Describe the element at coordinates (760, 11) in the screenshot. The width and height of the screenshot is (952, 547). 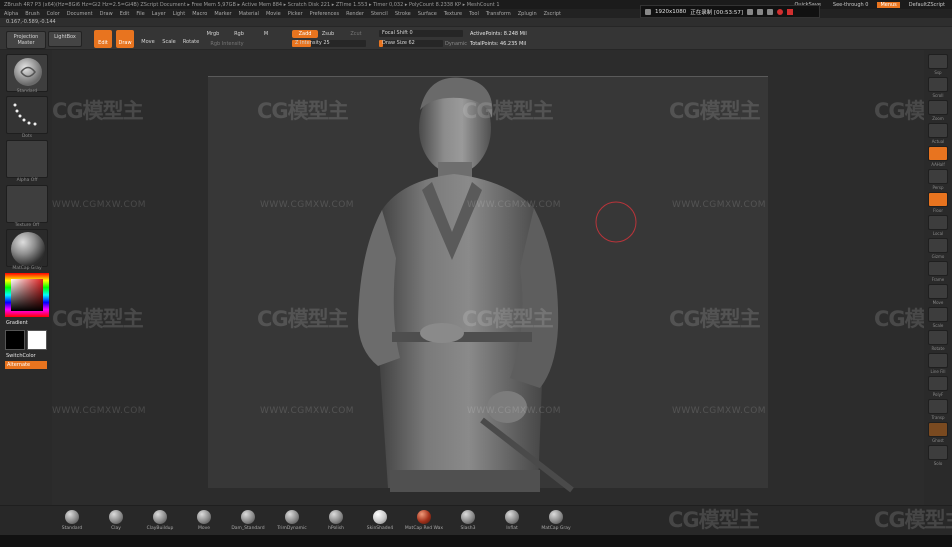
I see `speaker-icon` at that location.